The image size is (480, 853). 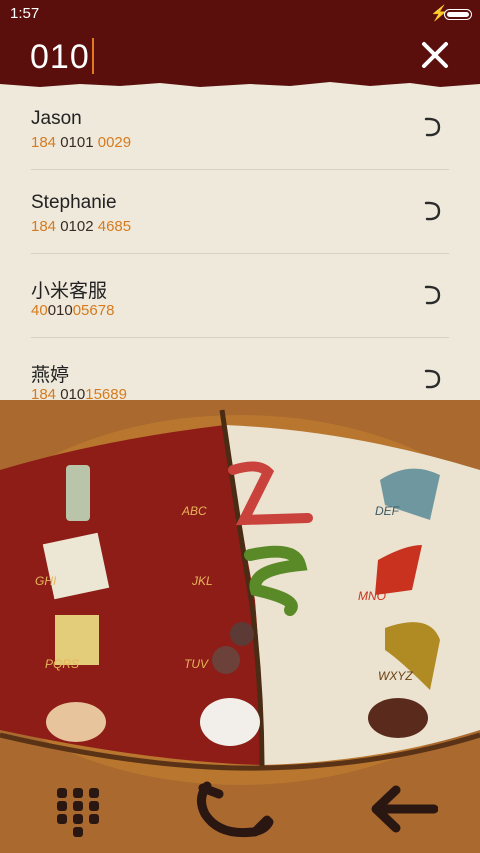 What do you see at coordinates (387, 511) in the screenshot?
I see `key-3-letters: DEF` at bounding box center [387, 511].